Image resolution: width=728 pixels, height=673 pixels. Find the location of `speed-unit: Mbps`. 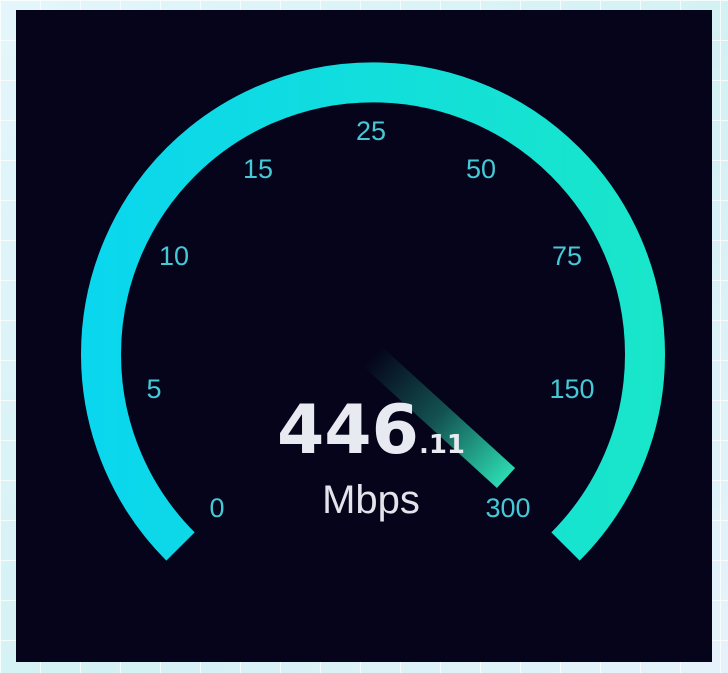

speed-unit: Mbps is located at coordinates (371, 500).